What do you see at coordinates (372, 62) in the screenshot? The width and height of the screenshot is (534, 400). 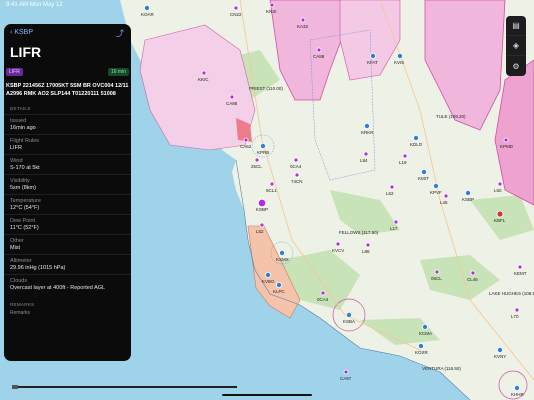 I see `airport-label: KFAT` at bounding box center [372, 62].